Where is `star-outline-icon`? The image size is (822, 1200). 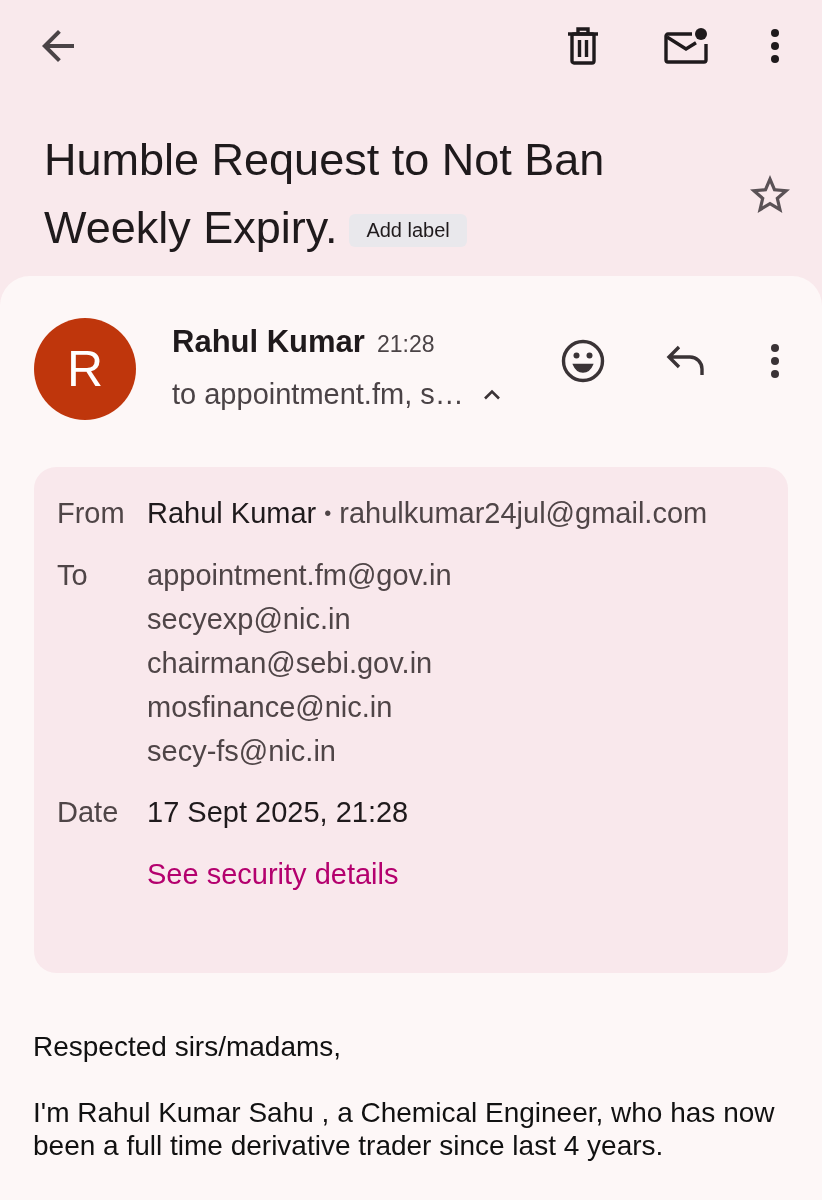
star-outline-icon is located at coordinates (770, 194).